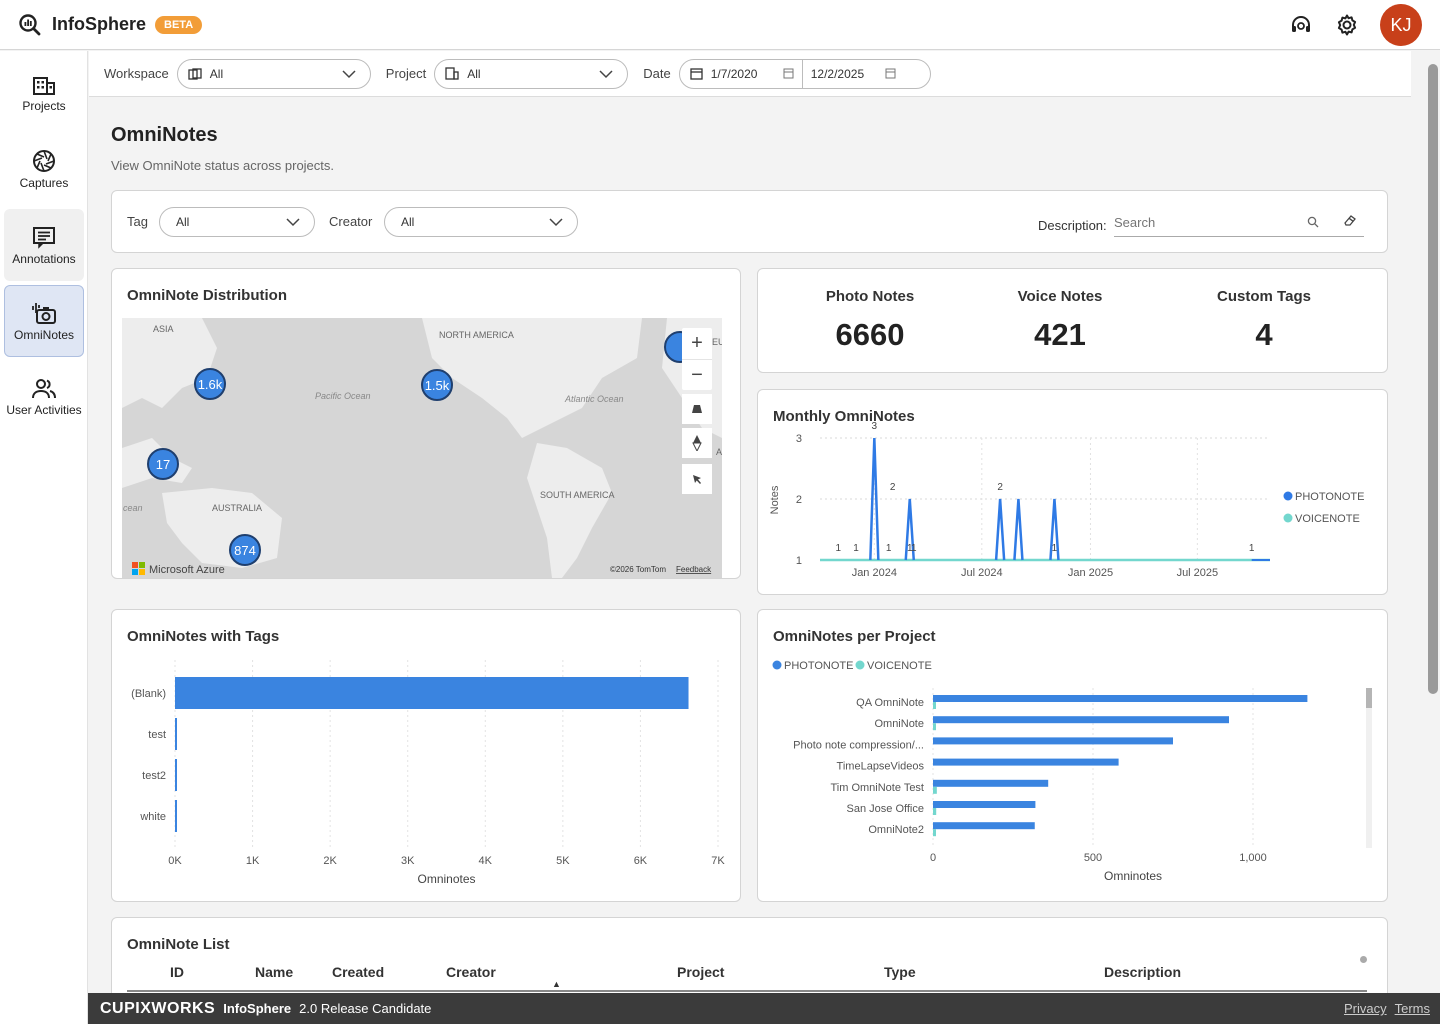  I want to click on list-title: OmniNote List, so click(178, 944).